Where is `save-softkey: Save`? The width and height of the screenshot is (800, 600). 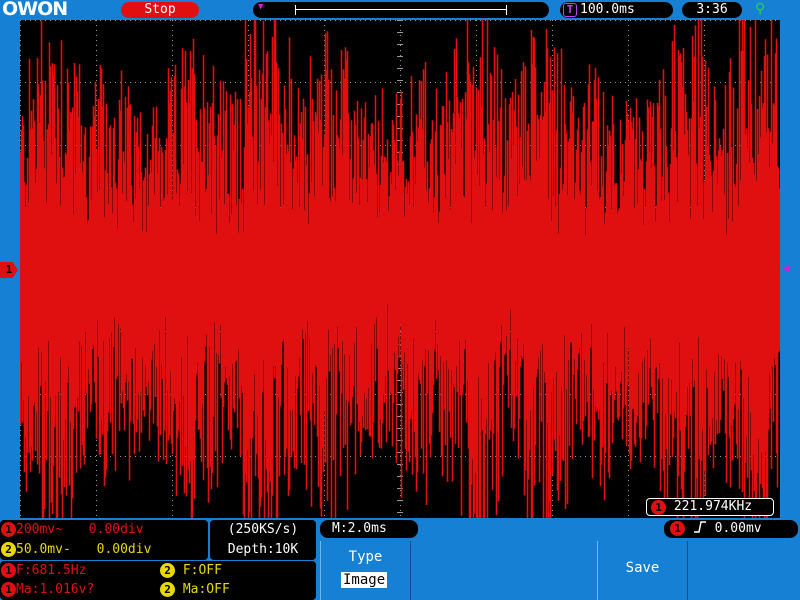 save-softkey: Save is located at coordinates (642, 570).